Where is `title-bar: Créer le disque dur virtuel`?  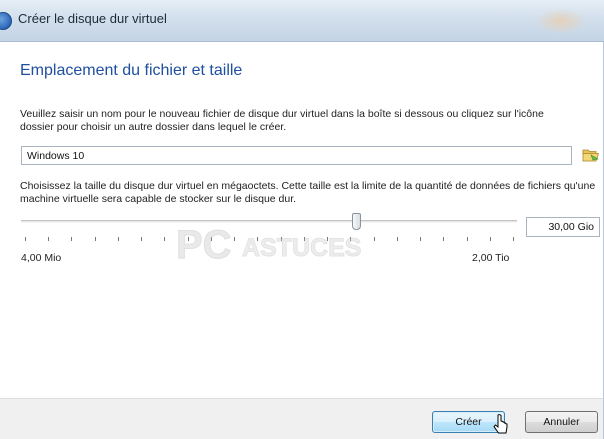 title-bar: Créer le disque dur virtuel is located at coordinates (302, 21).